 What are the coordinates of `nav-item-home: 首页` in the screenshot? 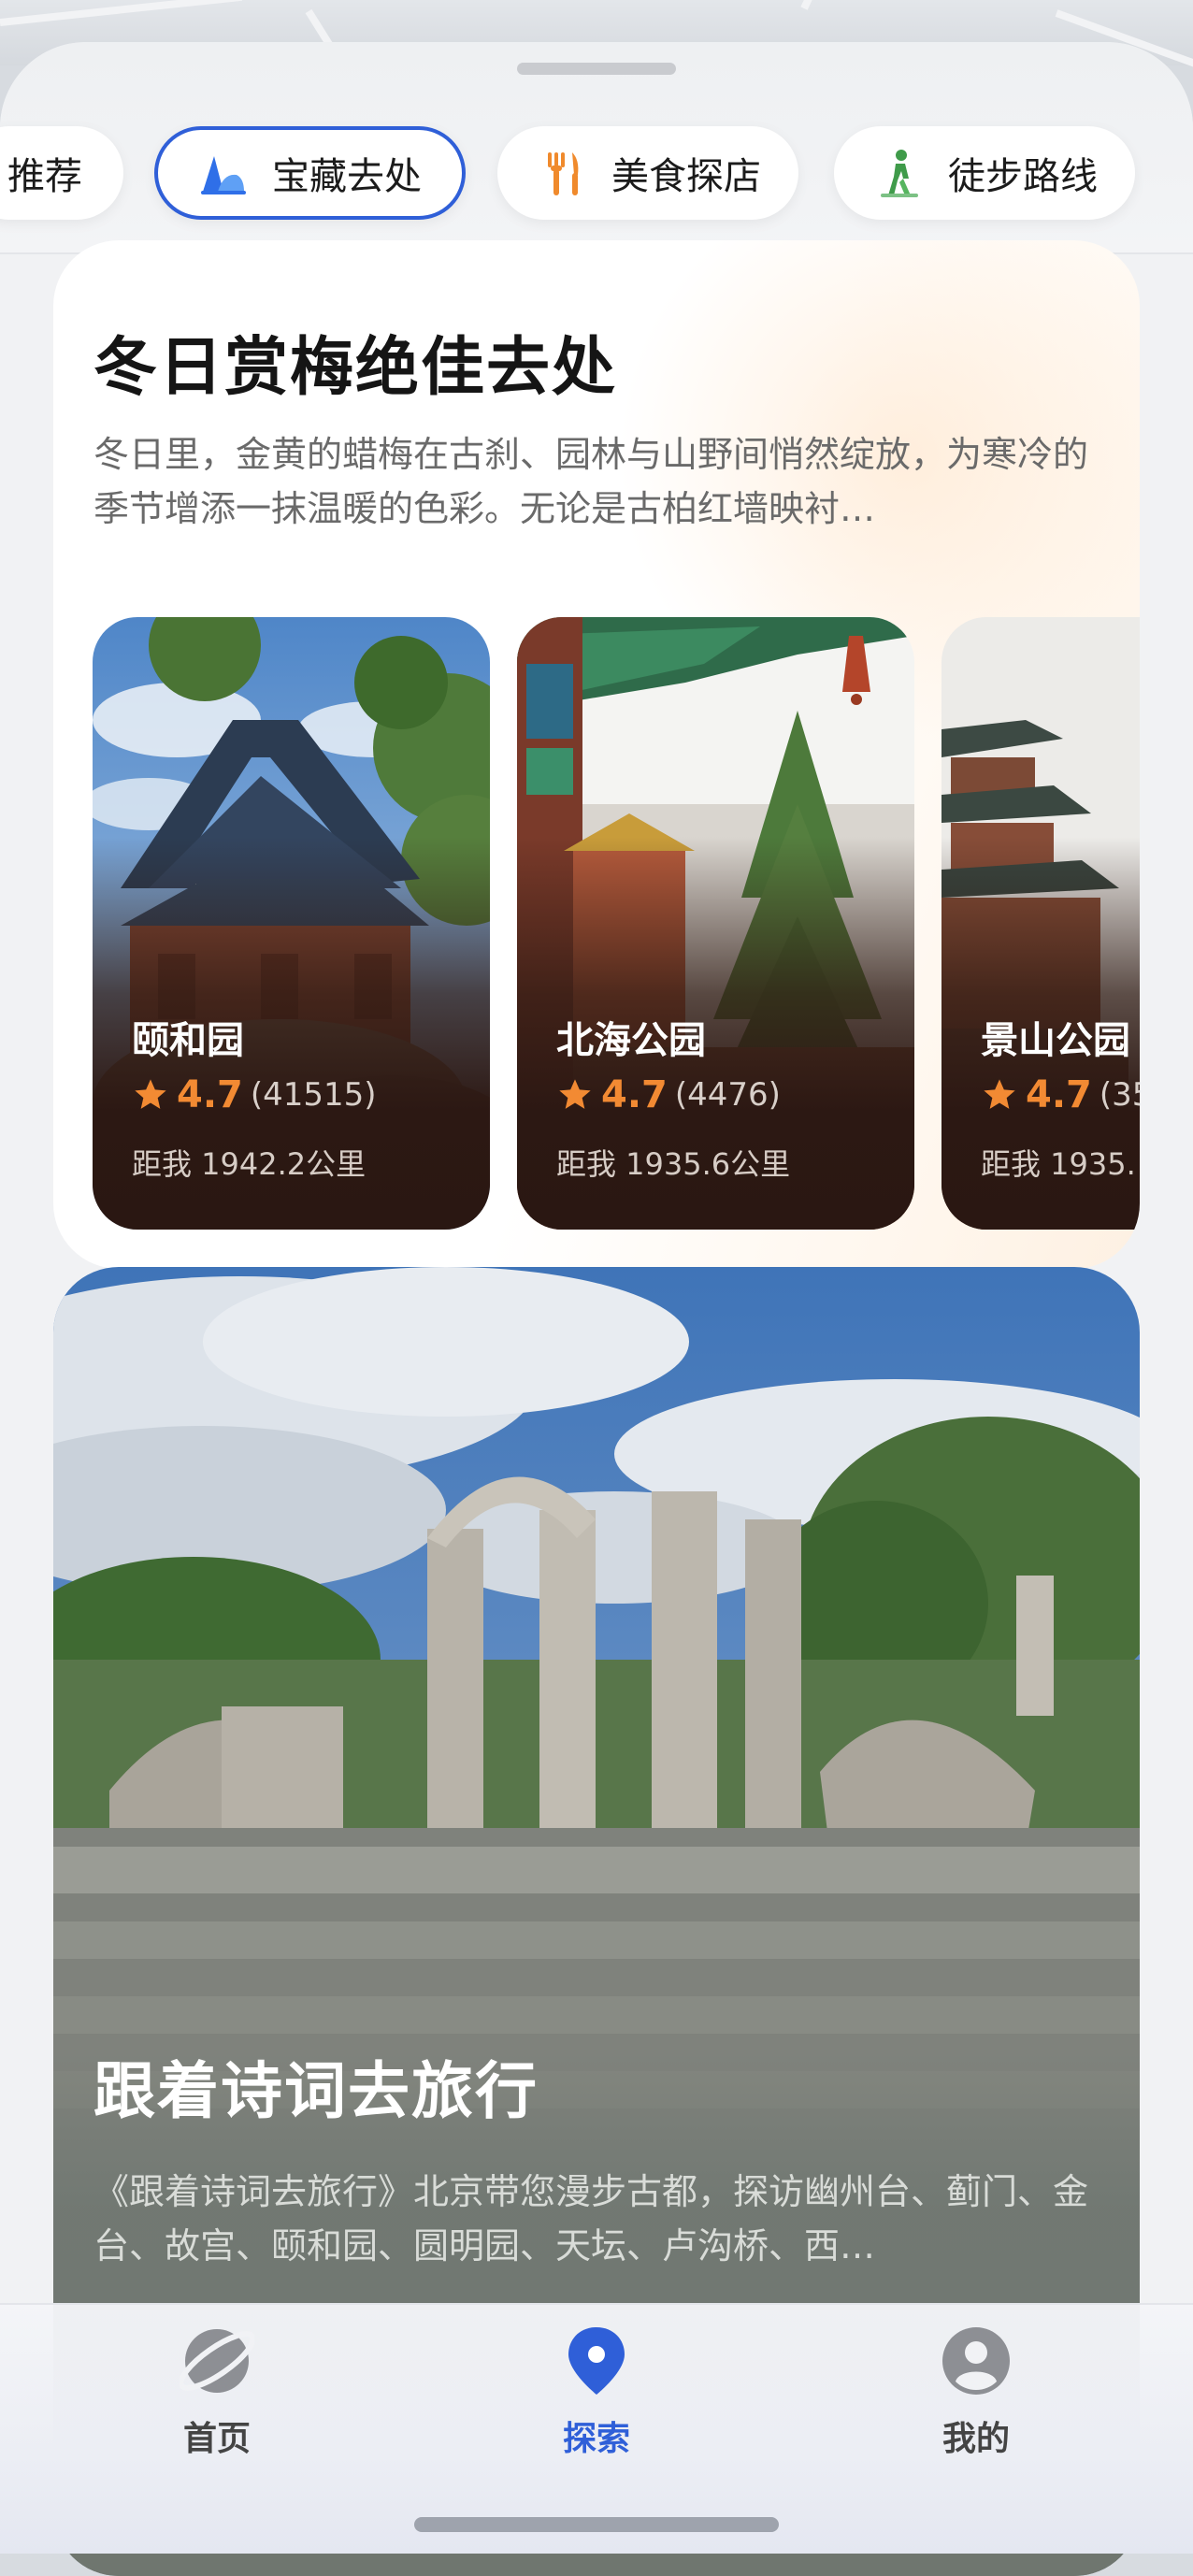 It's located at (216, 2392).